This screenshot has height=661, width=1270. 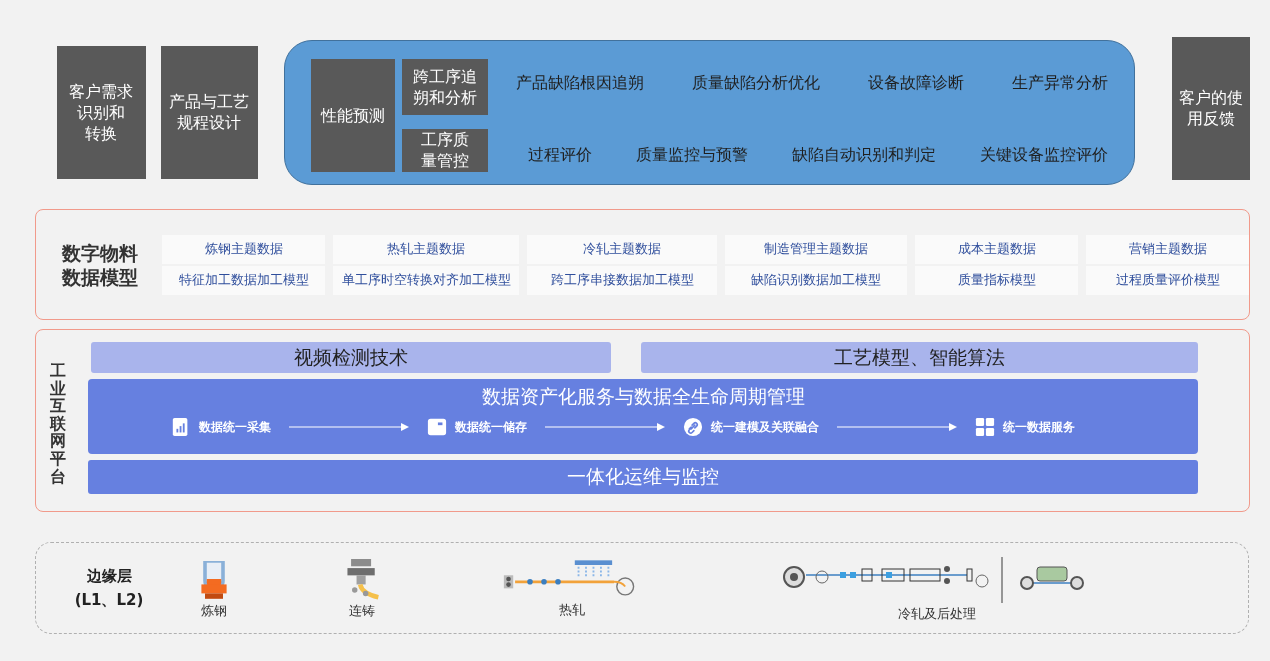 What do you see at coordinates (816, 280) in the screenshot?
I see `data-card: 缺陷识别数据加工模型` at bounding box center [816, 280].